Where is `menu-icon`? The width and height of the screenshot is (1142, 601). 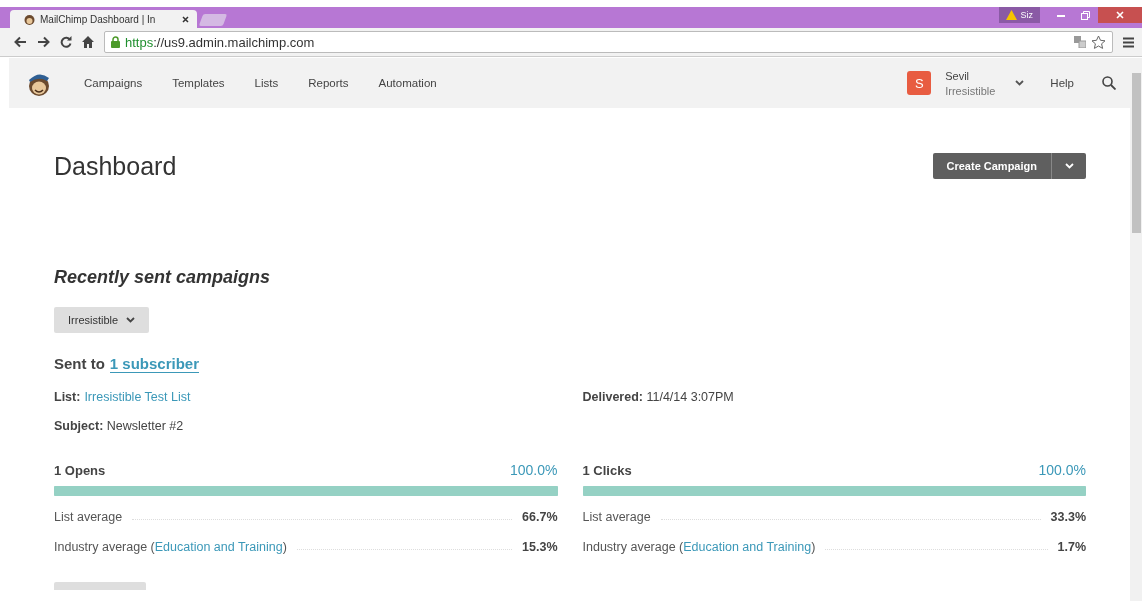
menu-icon is located at coordinates (1128, 42).